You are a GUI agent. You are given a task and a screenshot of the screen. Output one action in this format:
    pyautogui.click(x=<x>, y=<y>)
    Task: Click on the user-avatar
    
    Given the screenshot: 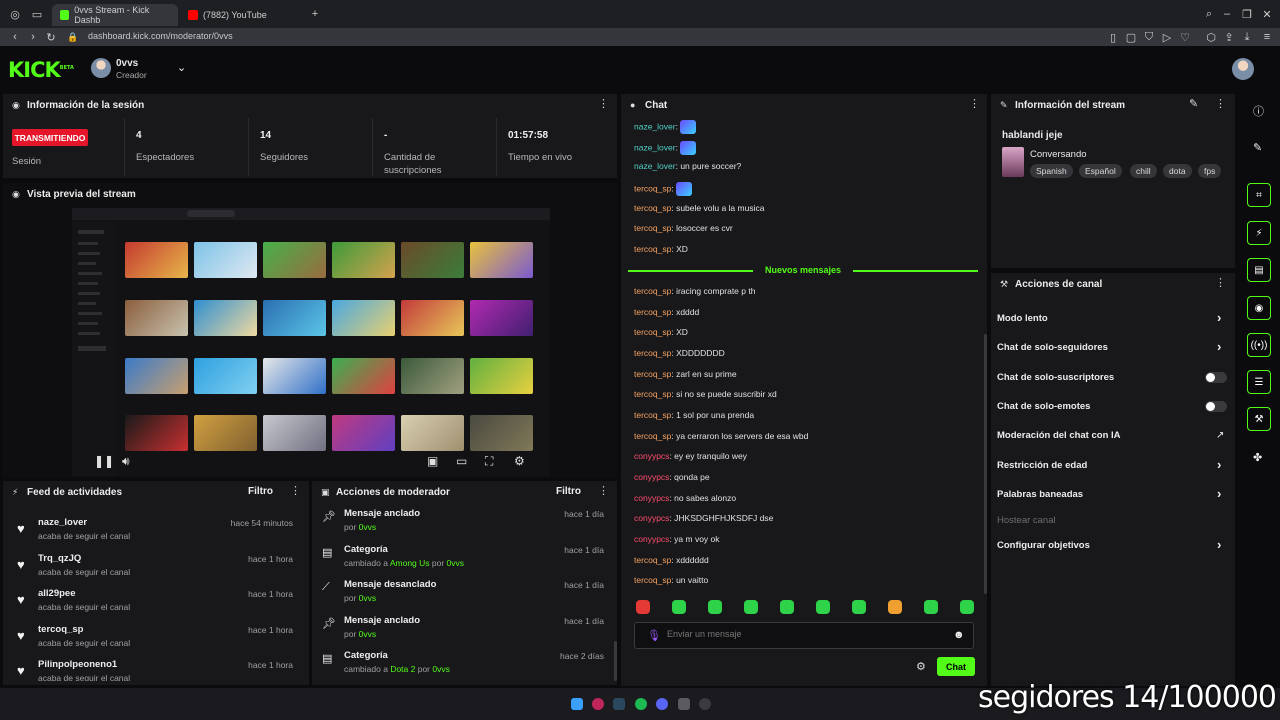 What is the action you would take?
    pyautogui.click(x=1243, y=69)
    